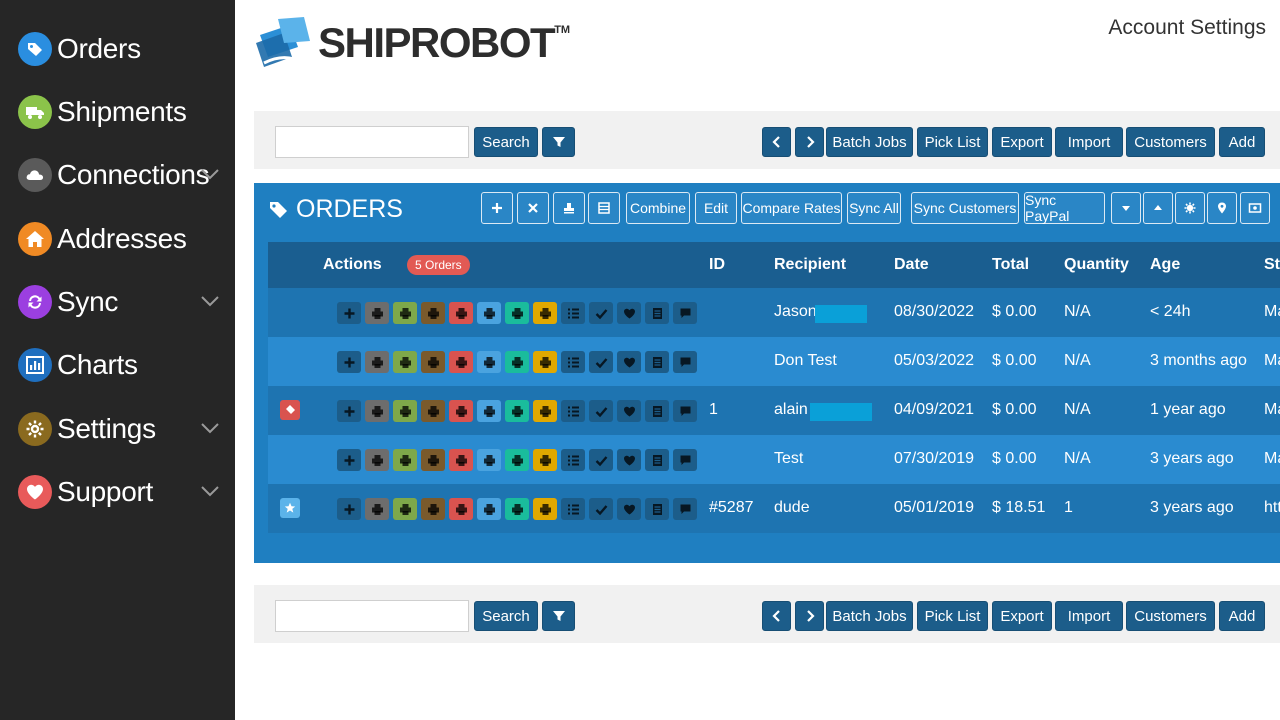  Describe the element at coordinates (569, 208) in the screenshot. I see `stamp-button` at that location.